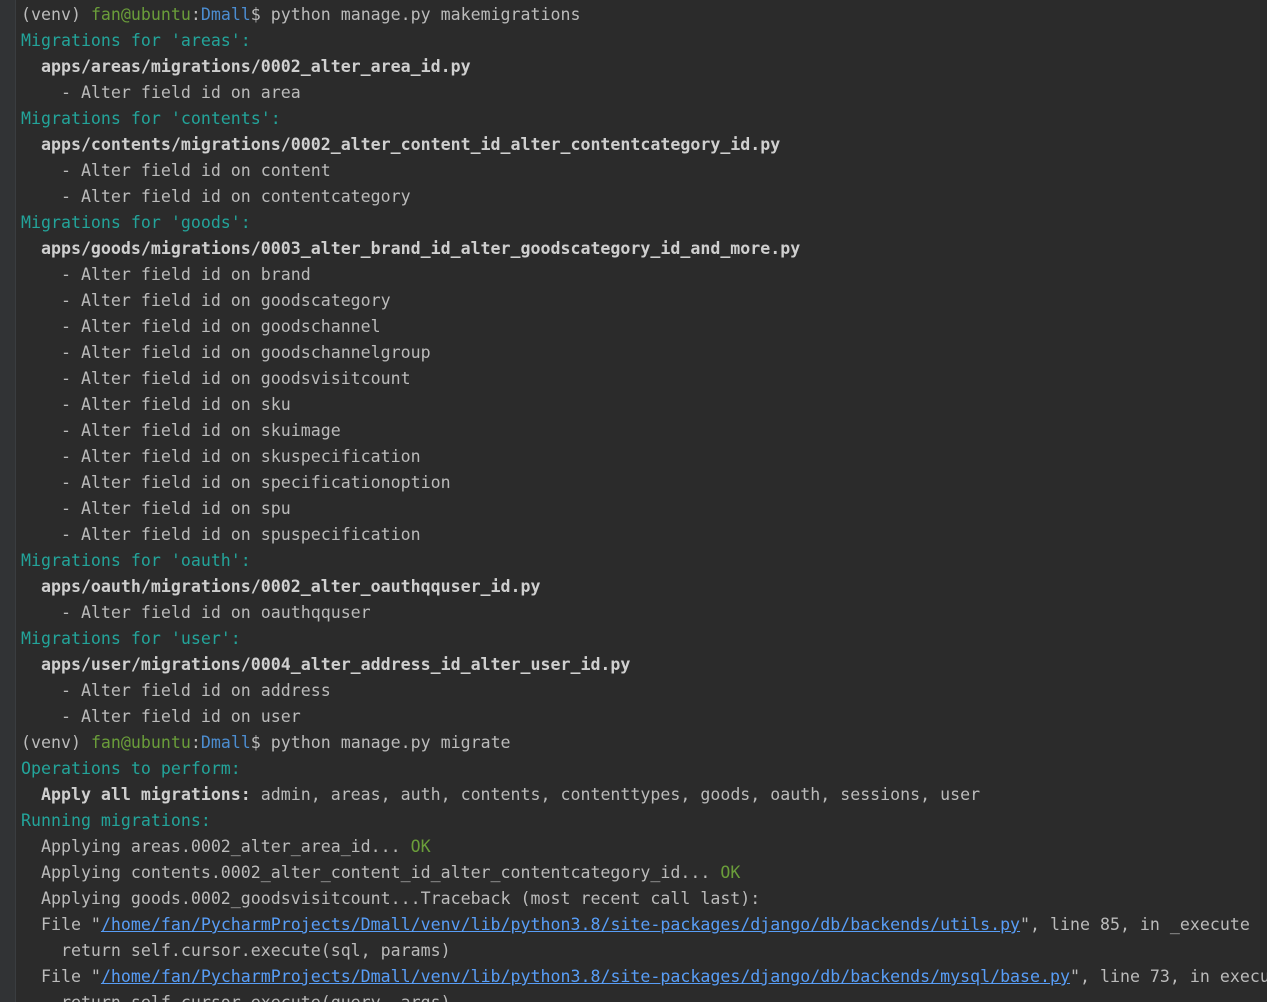 The height and width of the screenshot is (1002, 1267). What do you see at coordinates (644, 561) in the screenshot?
I see `terminal-line: Migrations for 'oauth':` at bounding box center [644, 561].